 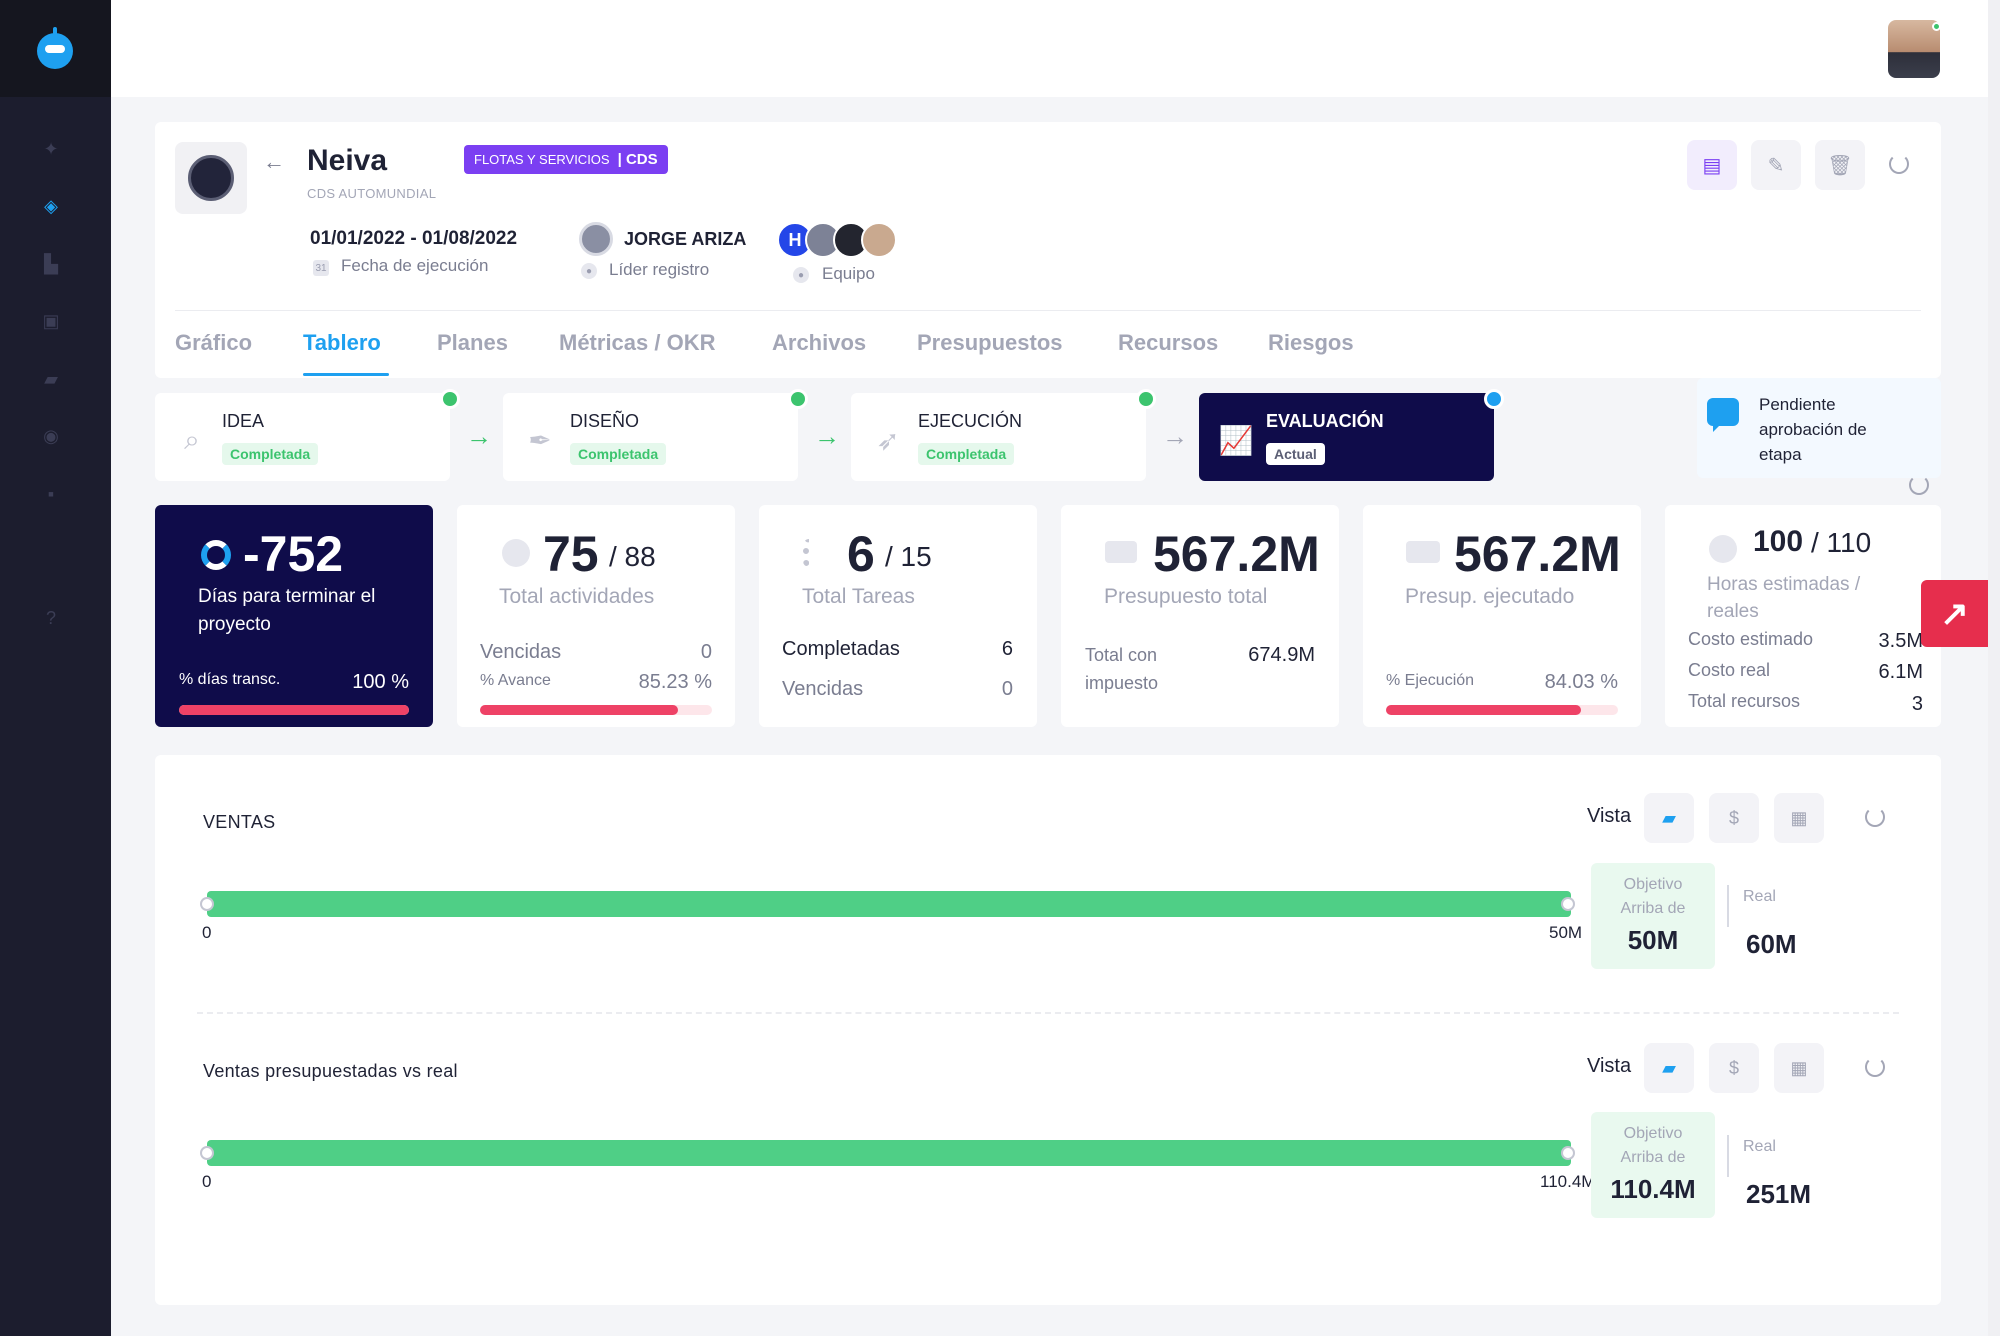 I want to click on activities-value: 75, so click(x=571, y=554).